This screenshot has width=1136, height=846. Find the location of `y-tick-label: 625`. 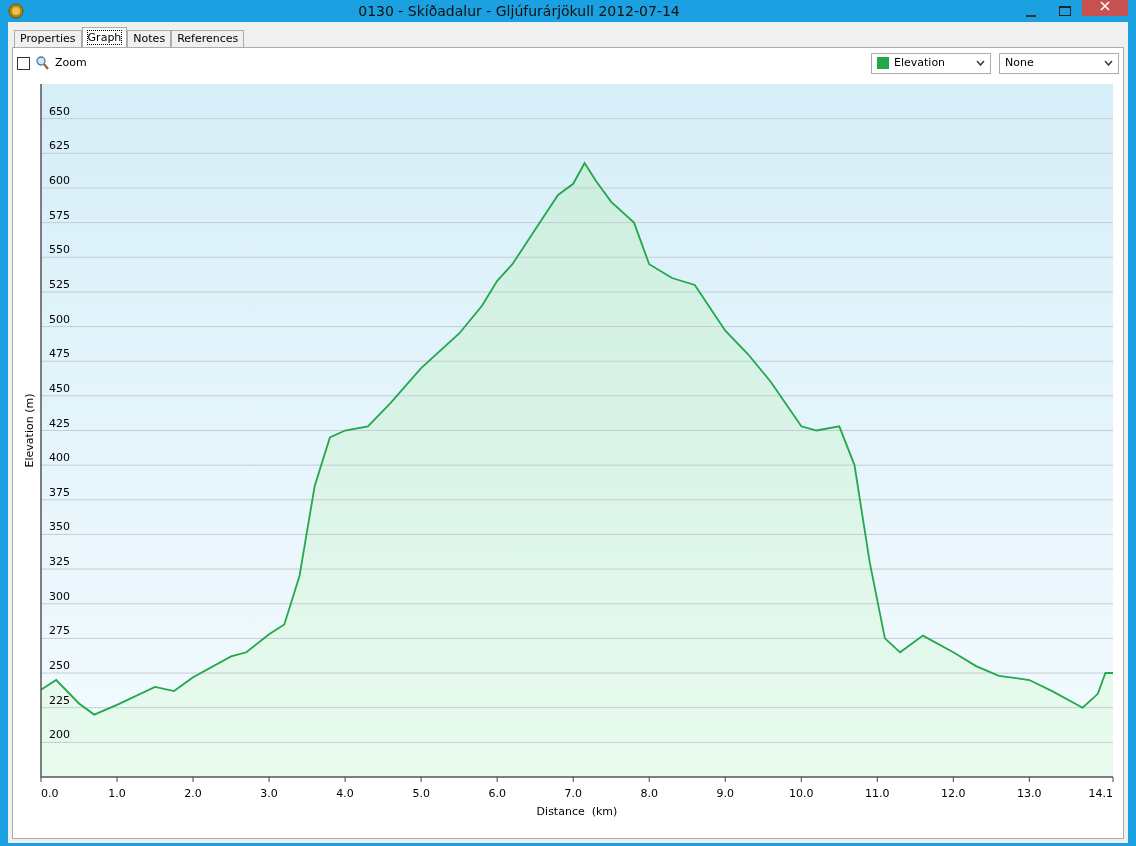

y-tick-label: 625 is located at coordinates (59, 146).